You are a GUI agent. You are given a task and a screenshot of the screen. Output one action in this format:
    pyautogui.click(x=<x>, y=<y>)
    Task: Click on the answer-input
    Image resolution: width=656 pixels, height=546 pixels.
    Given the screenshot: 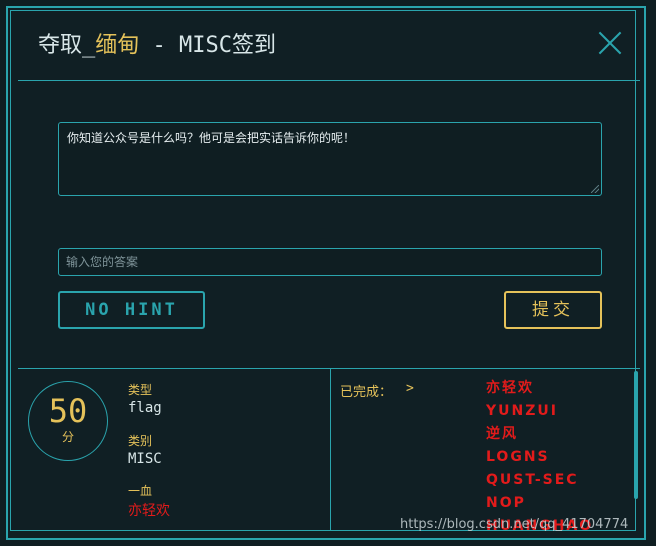 What is the action you would take?
    pyautogui.click(x=330, y=262)
    